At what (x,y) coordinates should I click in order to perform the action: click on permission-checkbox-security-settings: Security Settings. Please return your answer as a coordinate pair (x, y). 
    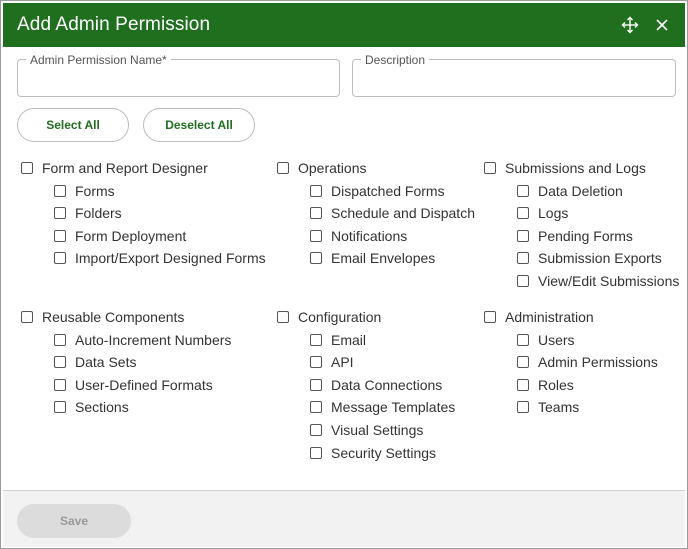
    Looking at the image, I should click on (373, 453).